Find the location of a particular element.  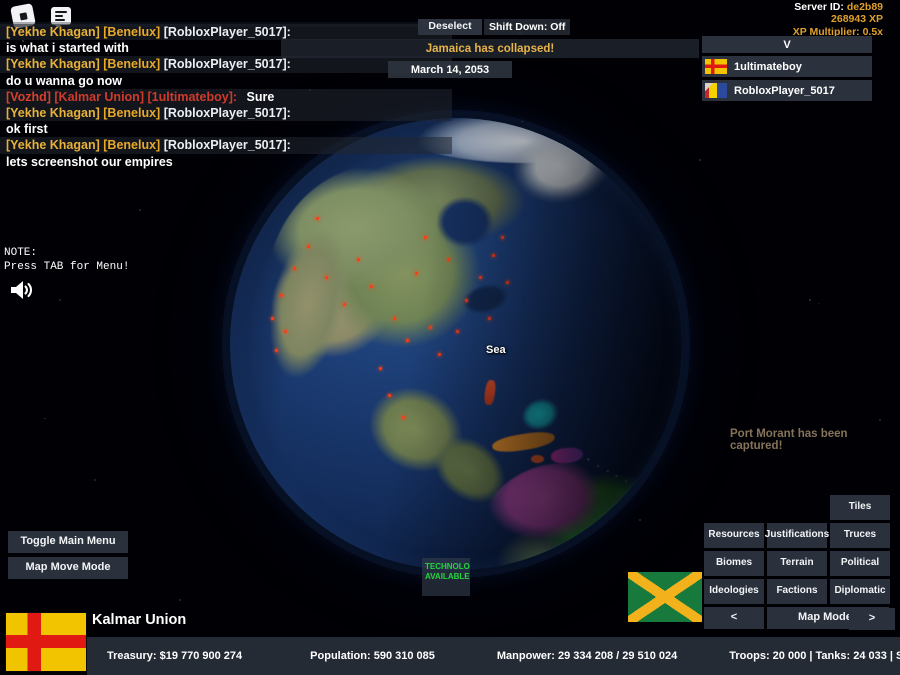

chat-message: do u wanna go now is located at coordinates (64, 80).